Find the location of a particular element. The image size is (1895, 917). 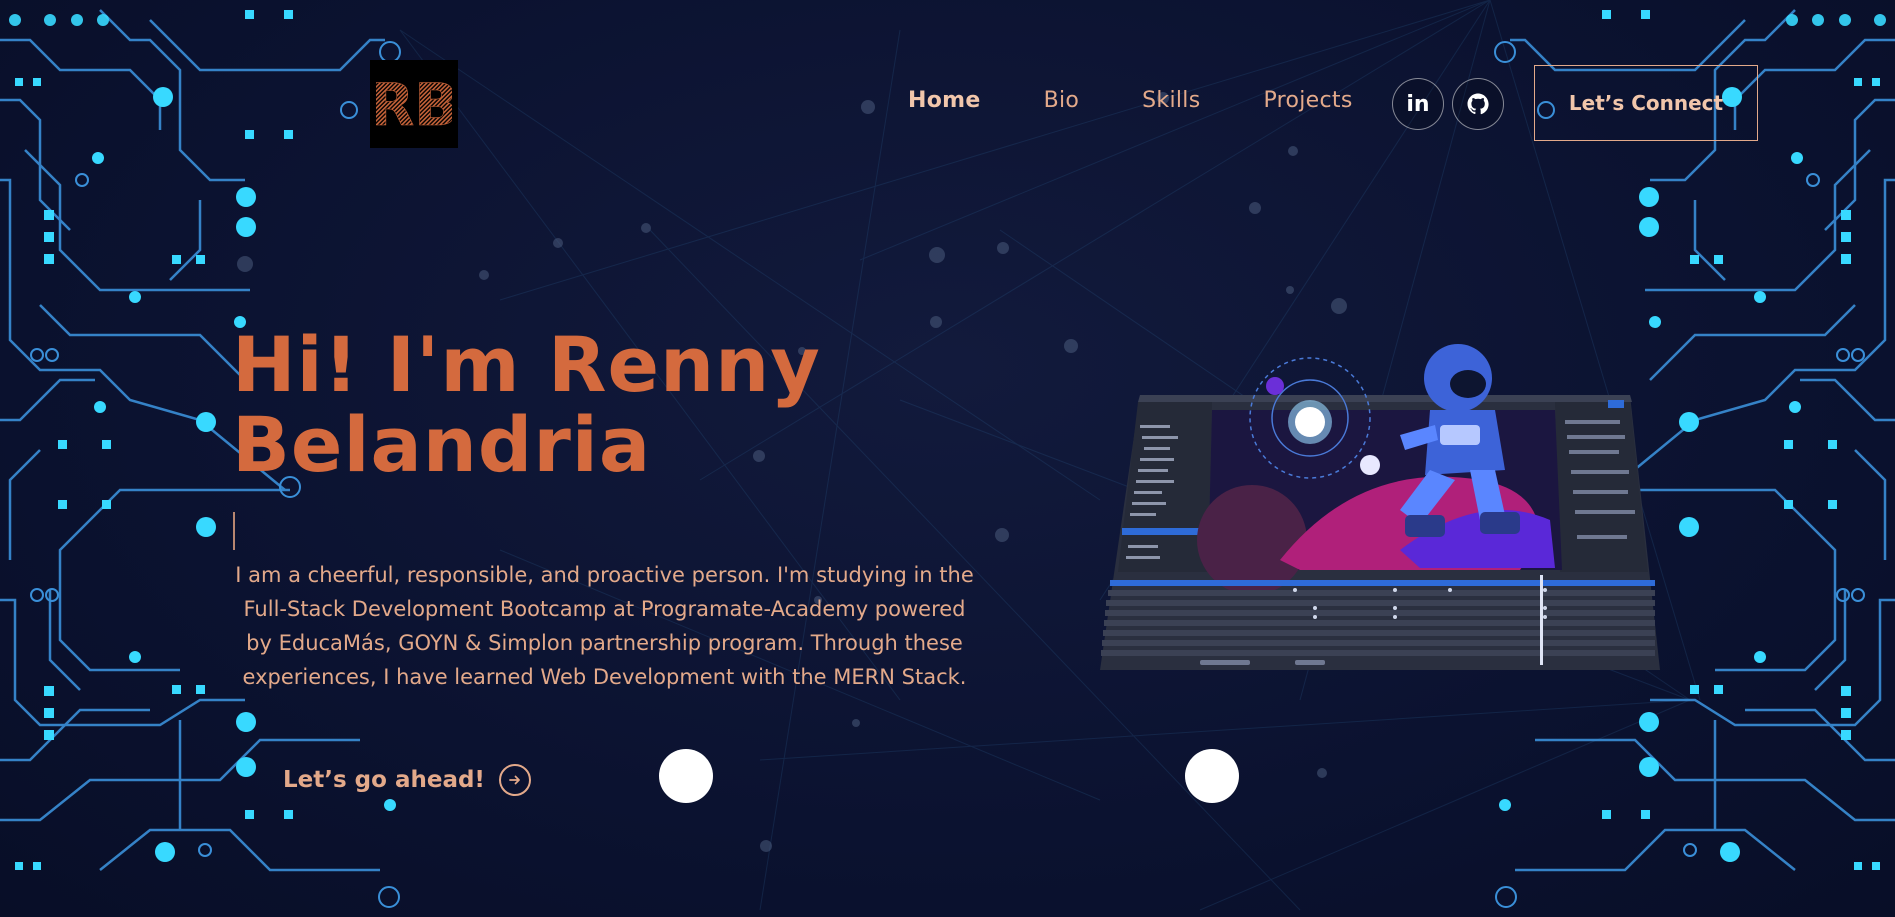

astronaut-editor-illustration is located at coordinates (1380, 507).